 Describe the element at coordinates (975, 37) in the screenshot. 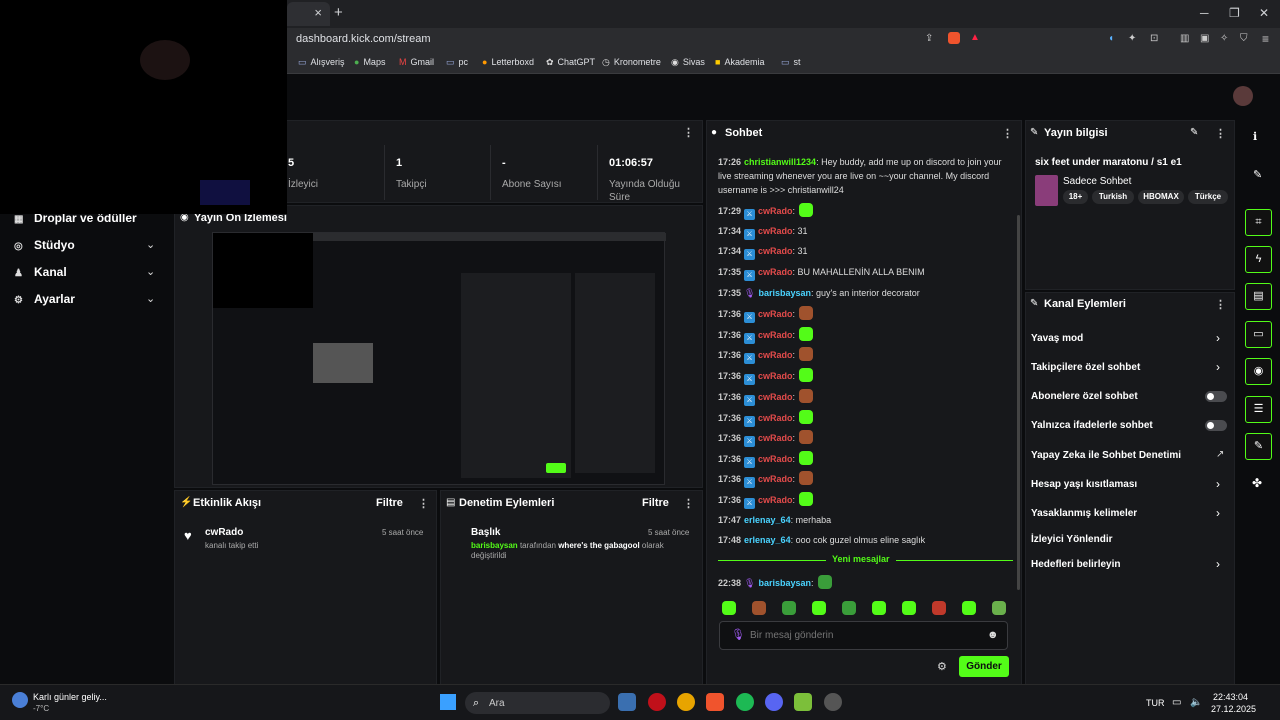

I see `brave-rewards-icon: ▲` at that location.